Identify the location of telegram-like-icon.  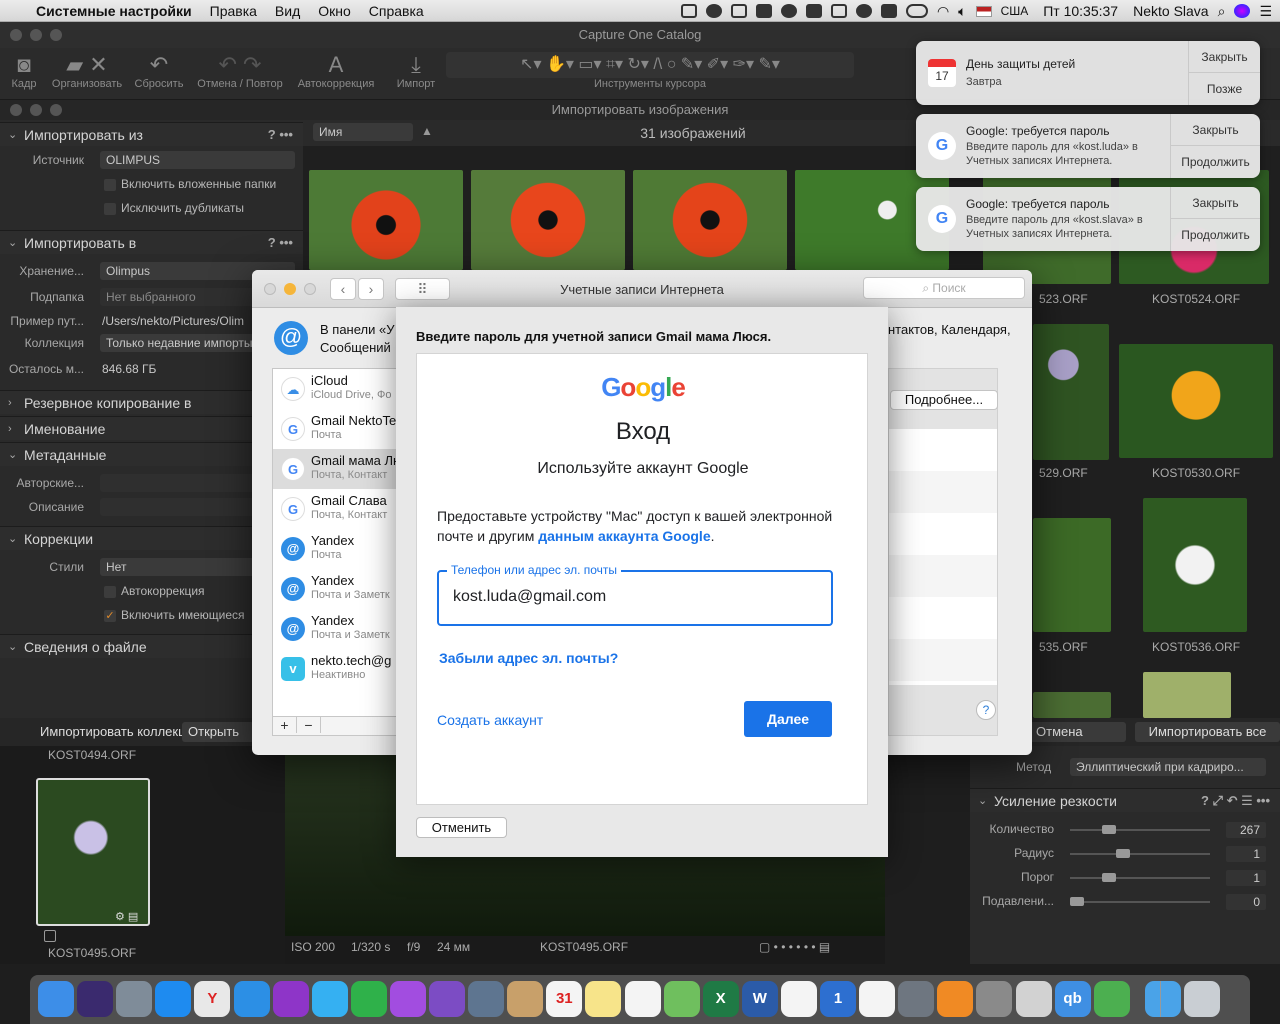
(407, 999).